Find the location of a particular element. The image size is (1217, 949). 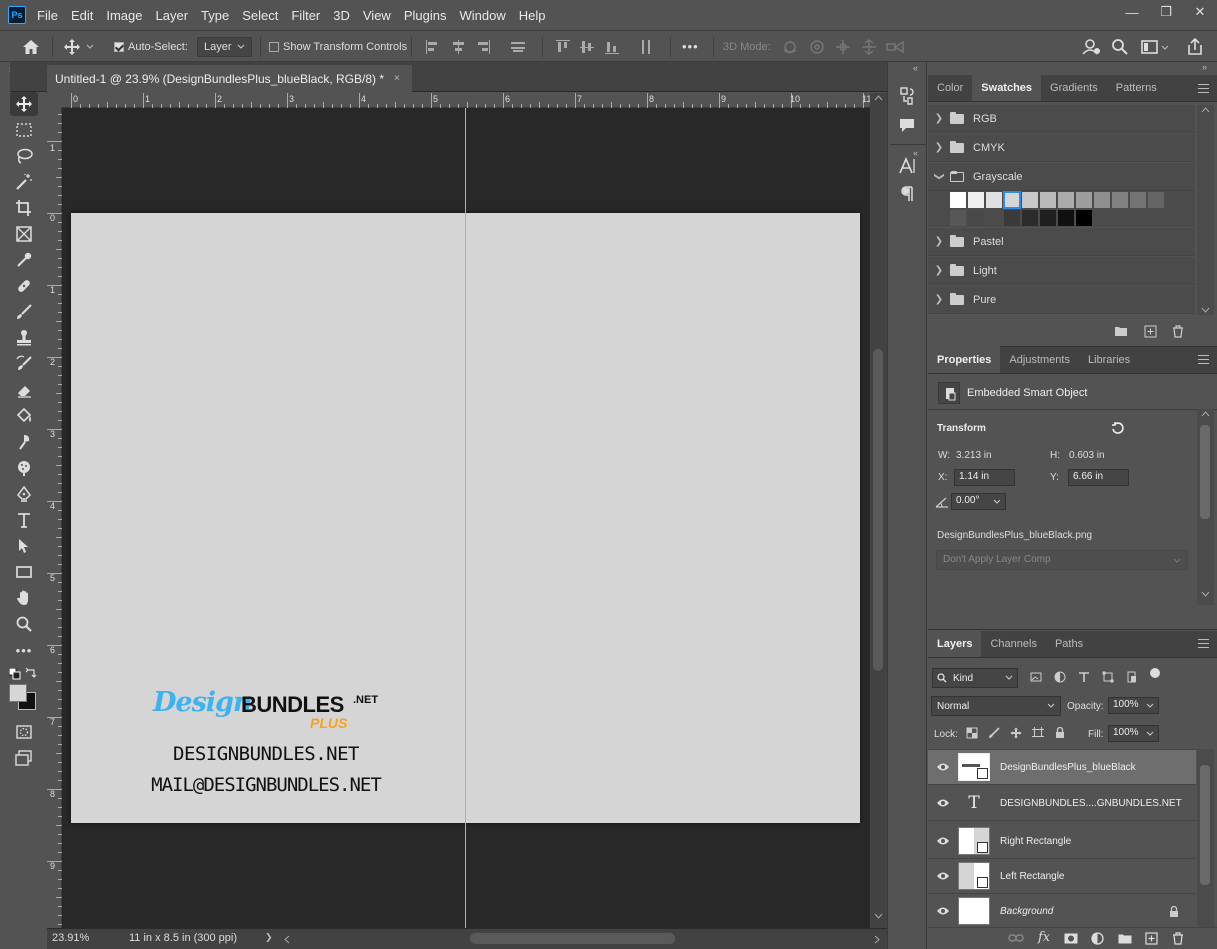

auto-select-checkbox: Auto-Select: is located at coordinates (151, 46).